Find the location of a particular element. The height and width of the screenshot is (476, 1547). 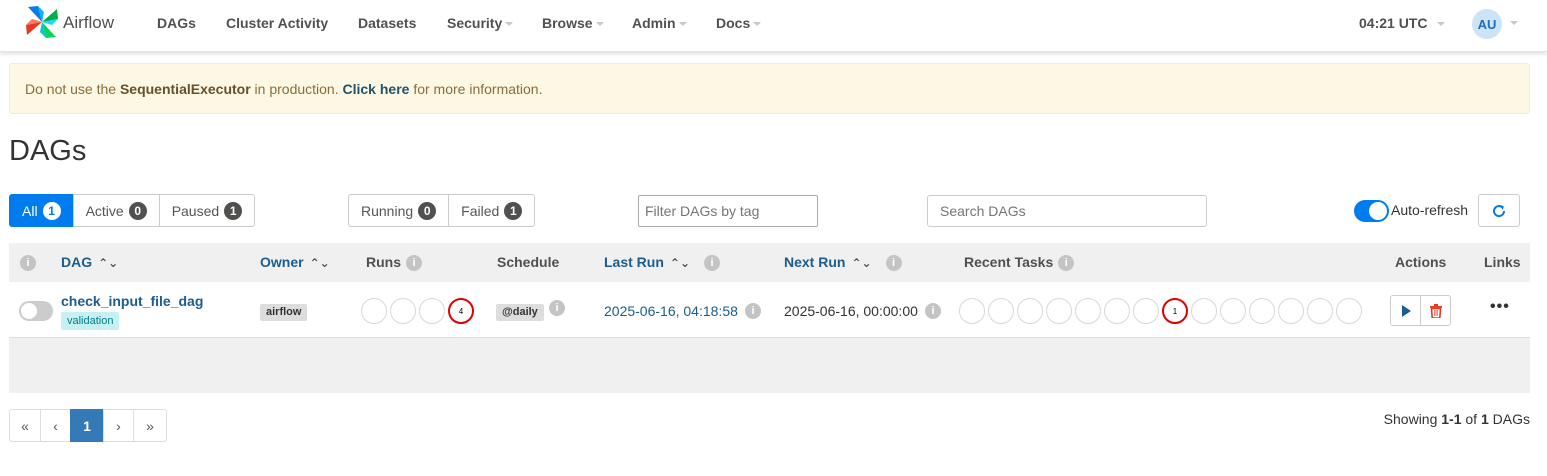

dag-pause-toggle is located at coordinates (36, 311).